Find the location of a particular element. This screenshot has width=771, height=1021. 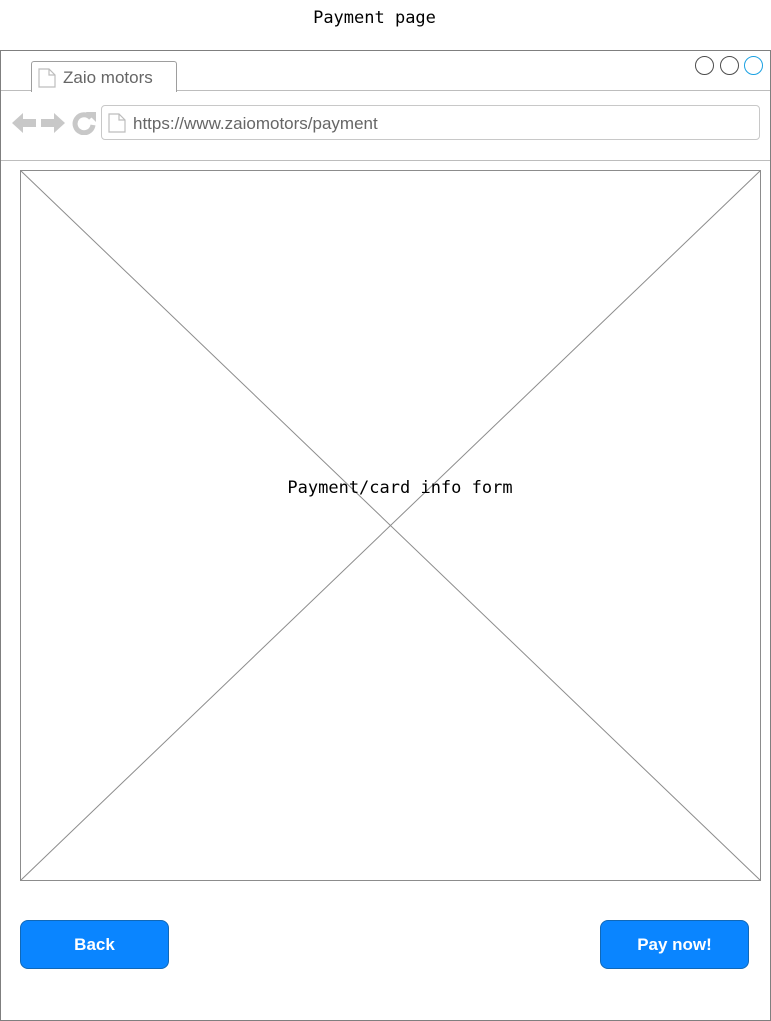

page-title: Payment page is located at coordinates (374, 18).